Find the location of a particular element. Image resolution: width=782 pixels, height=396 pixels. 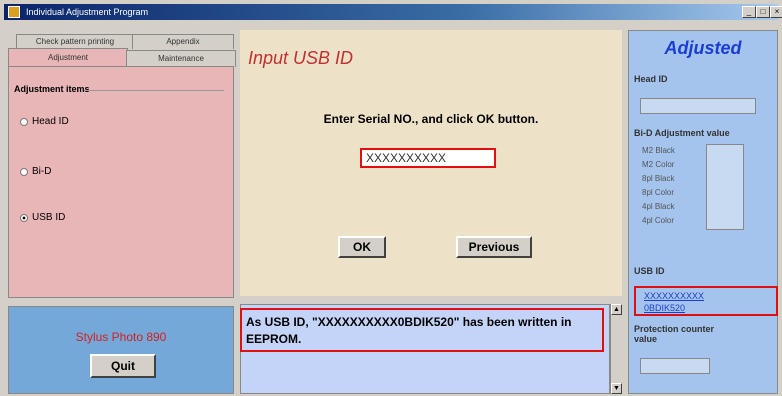

radio-label: Bi-D is located at coordinates (42, 171).